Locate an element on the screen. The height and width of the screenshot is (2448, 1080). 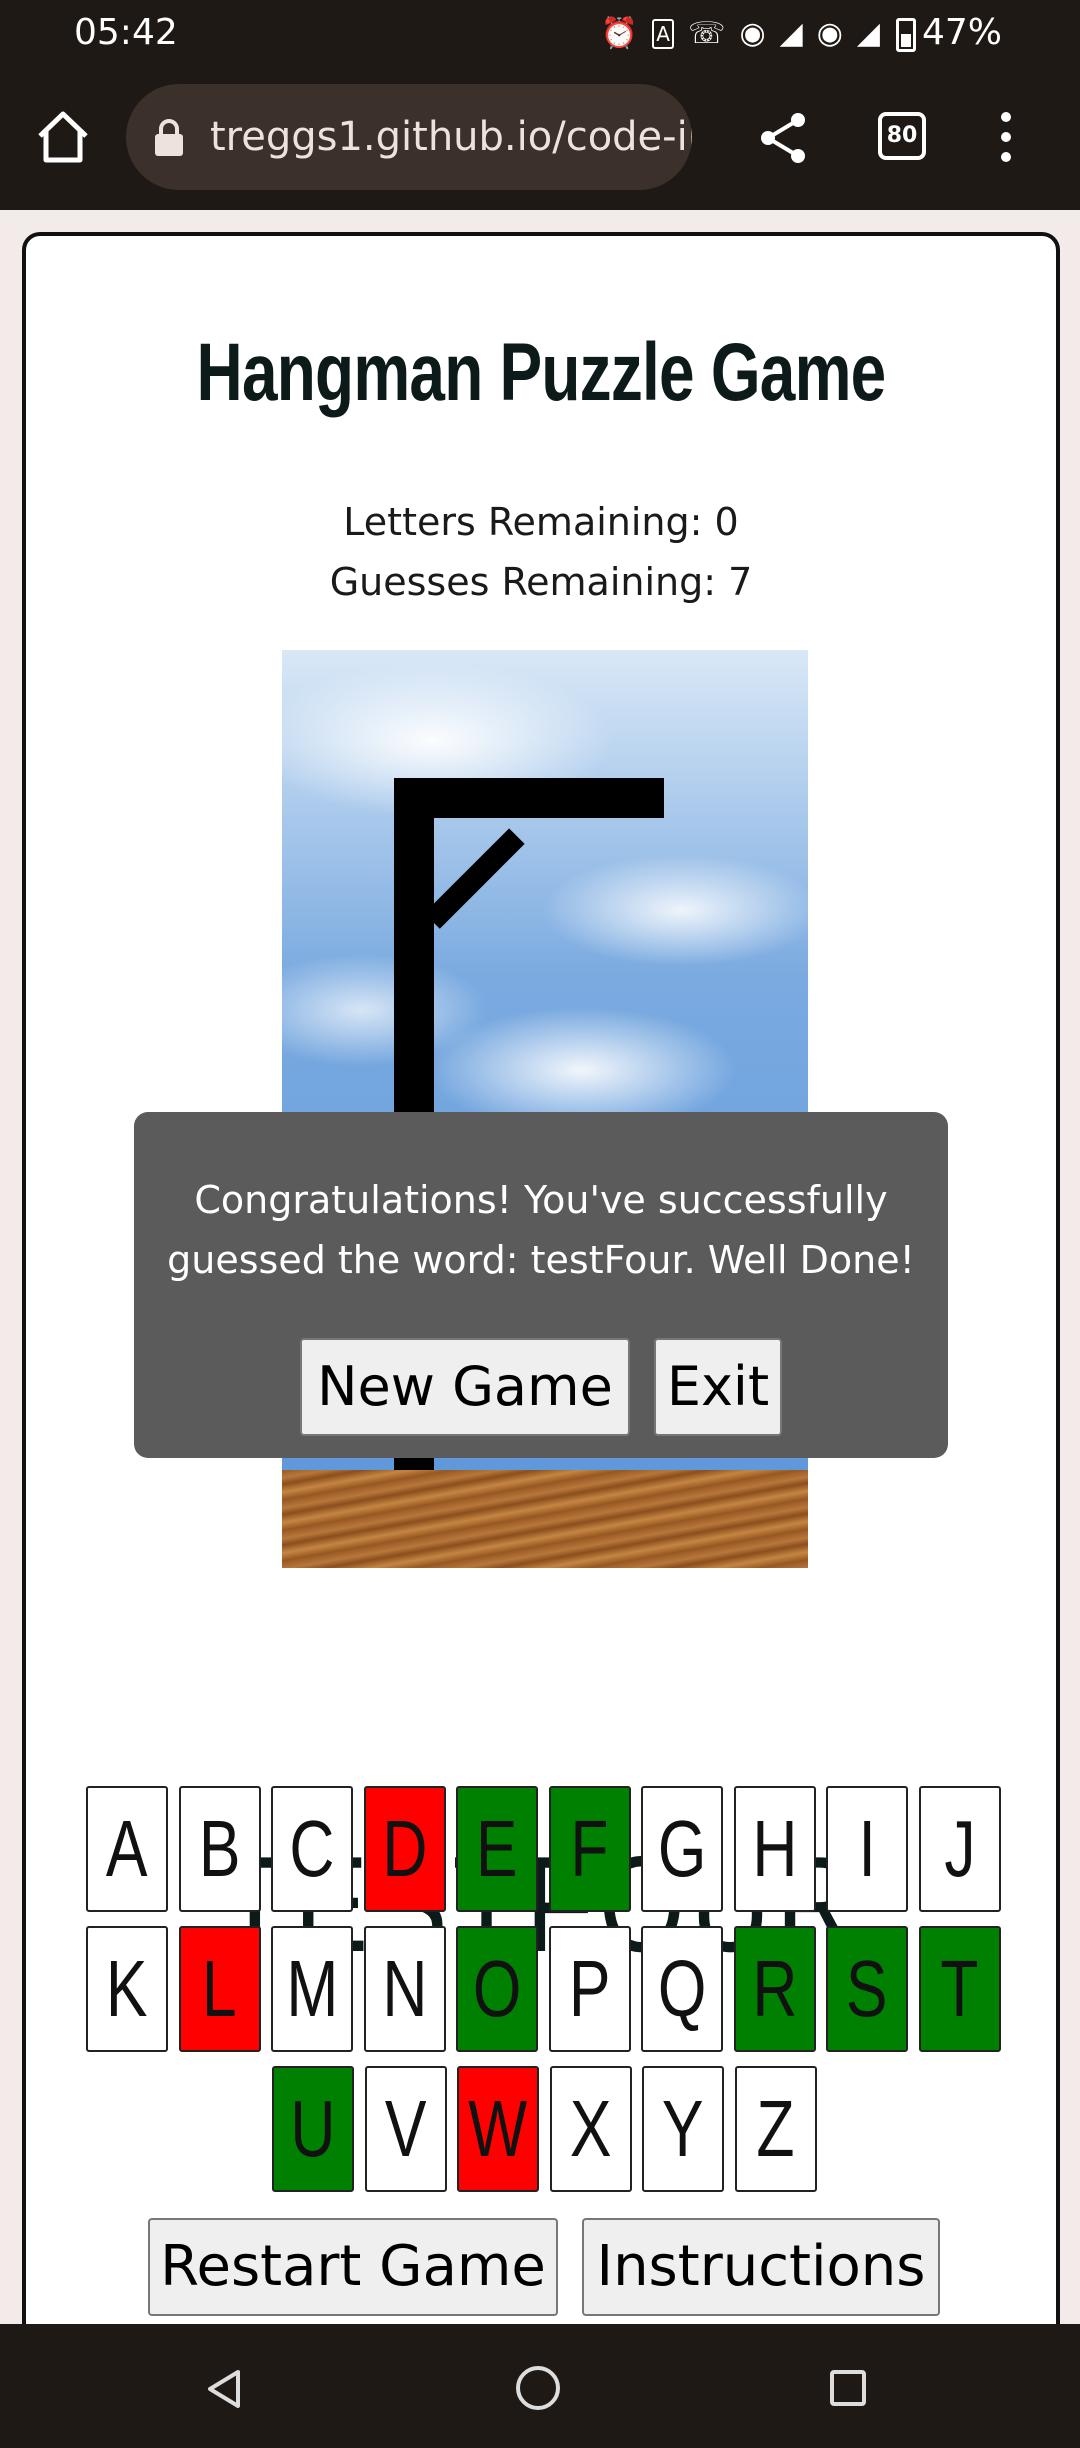
auto-hz-icon: A is located at coordinates (663, 34).